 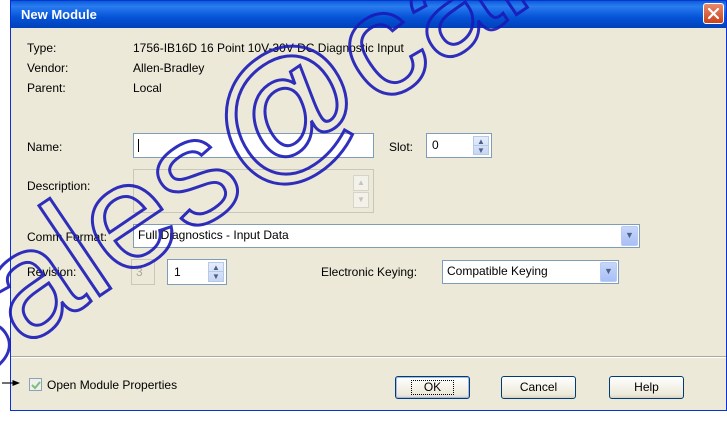 I want to click on comm-format-label: Comm Format:, so click(x=67, y=237).